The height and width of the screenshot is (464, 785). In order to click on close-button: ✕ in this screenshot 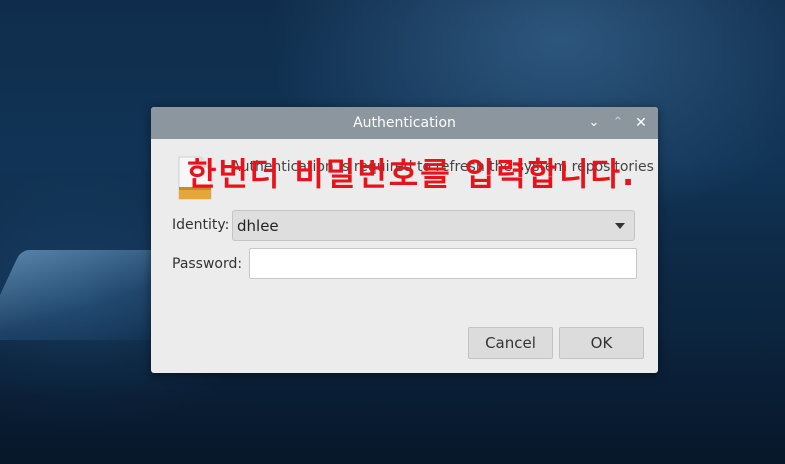, I will do `click(641, 123)`.